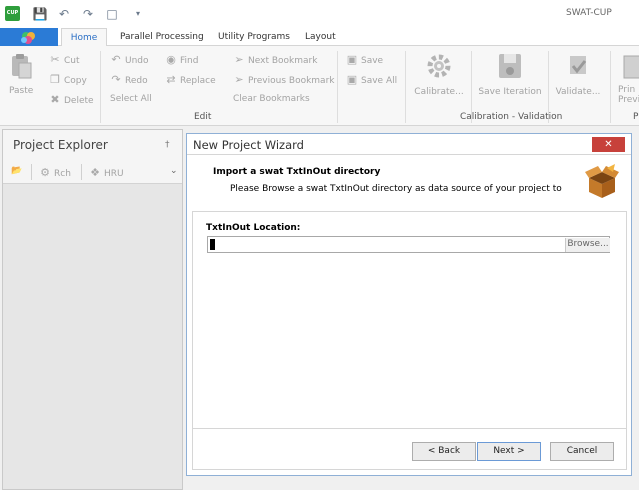 The width and height of the screenshot is (639, 490). Describe the element at coordinates (75, 81) in the screenshot. I see `copy-label: Copy` at that location.